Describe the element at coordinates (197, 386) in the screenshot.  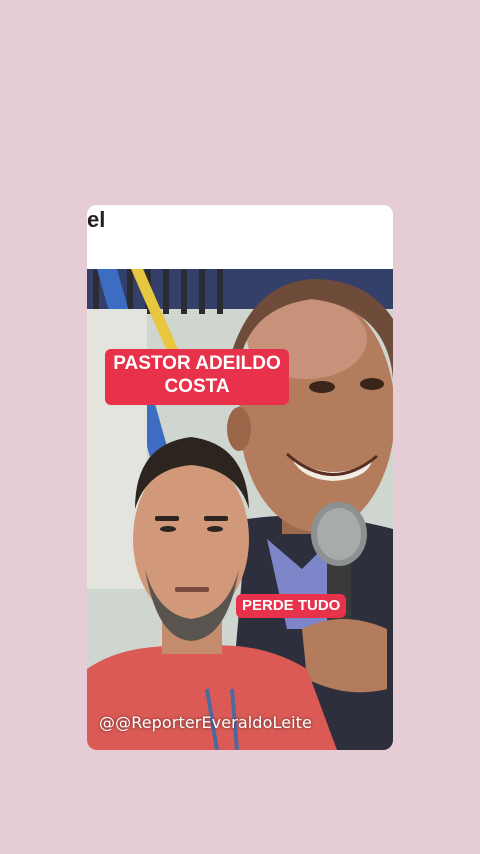
I see `caption-line-2: COSTA` at that location.